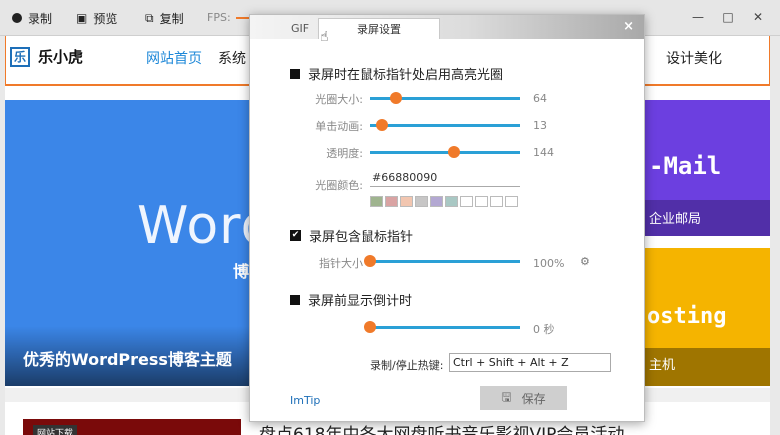 The width and height of the screenshot is (780, 435). Describe the element at coordinates (300, 28) in the screenshot. I see `tab-gif: GIF` at that location.